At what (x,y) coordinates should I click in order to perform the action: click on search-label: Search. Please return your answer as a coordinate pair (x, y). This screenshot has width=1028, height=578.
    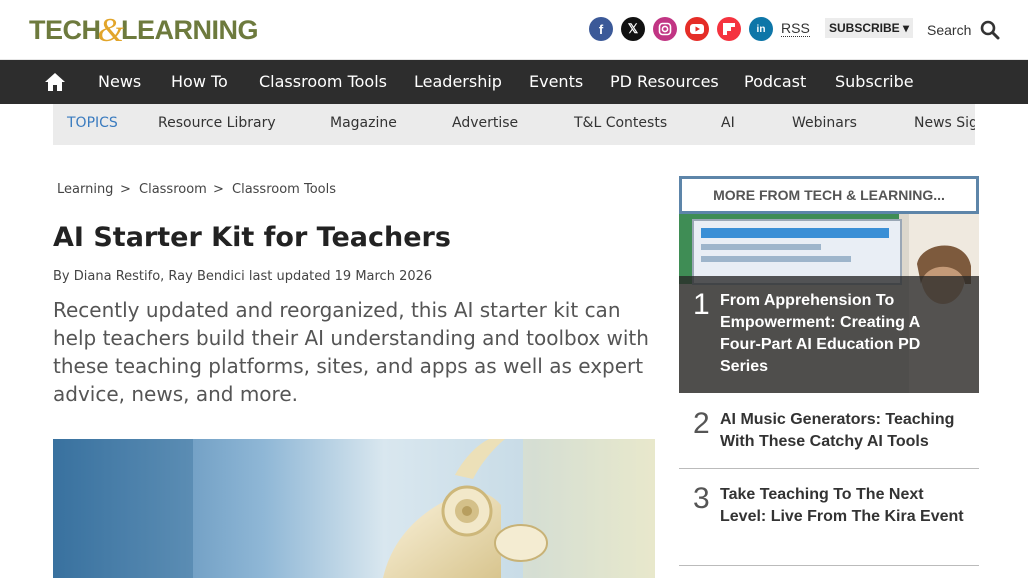
    Looking at the image, I should click on (949, 30).